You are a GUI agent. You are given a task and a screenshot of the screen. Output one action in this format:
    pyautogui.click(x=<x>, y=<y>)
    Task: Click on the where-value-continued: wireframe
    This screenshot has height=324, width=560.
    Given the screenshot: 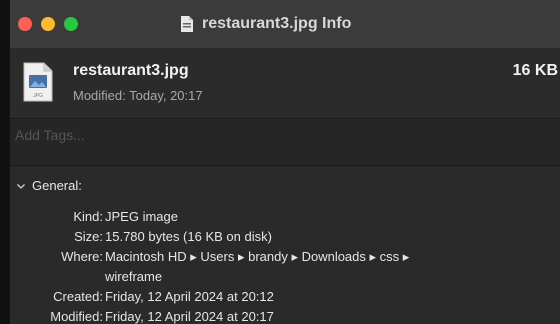 What is the action you would take?
    pyautogui.click(x=134, y=276)
    